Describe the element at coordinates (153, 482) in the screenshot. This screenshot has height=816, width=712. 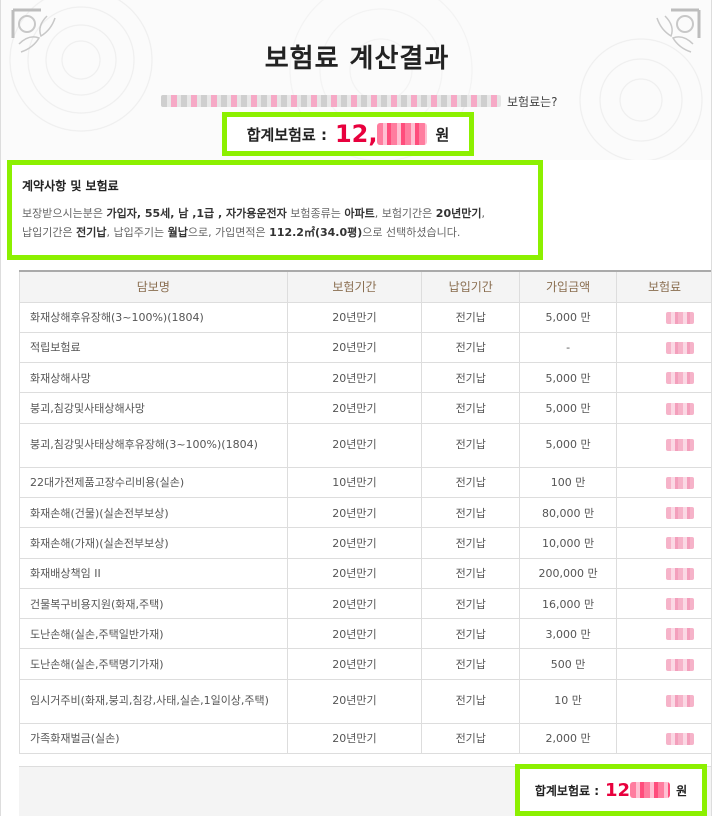
I see `coverage-name: 22대가전제품고장수리비용(실손)` at that location.